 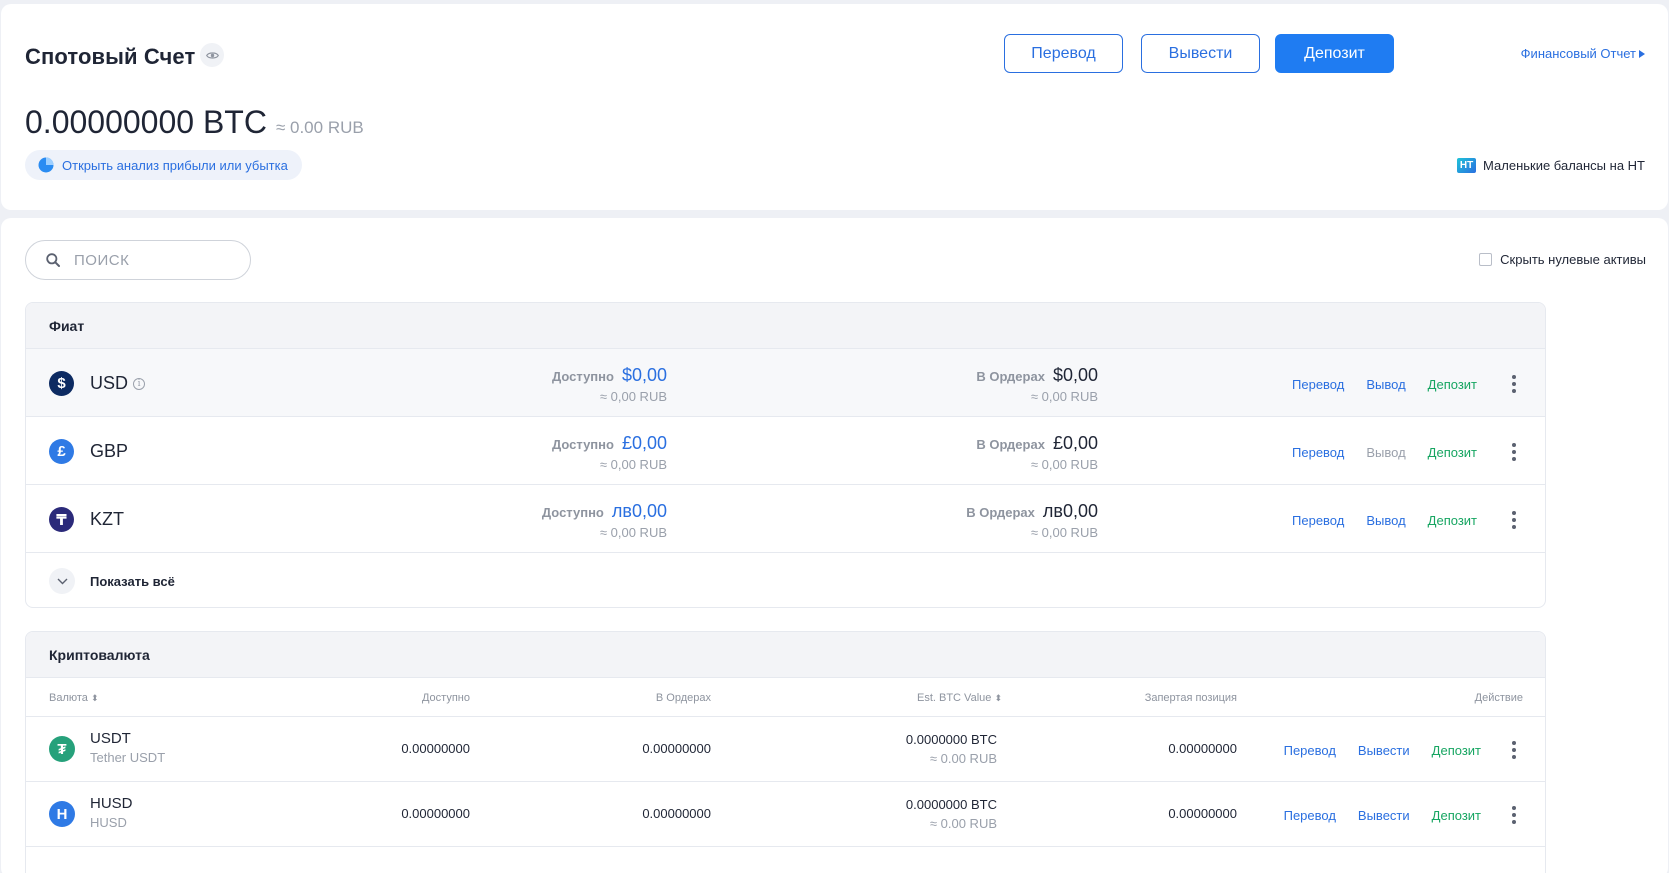 What do you see at coordinates (951, 739) in the screenshot?
I see `crypto-btc-value: 0.0000000 BTC` at bounding box center [951, 739].